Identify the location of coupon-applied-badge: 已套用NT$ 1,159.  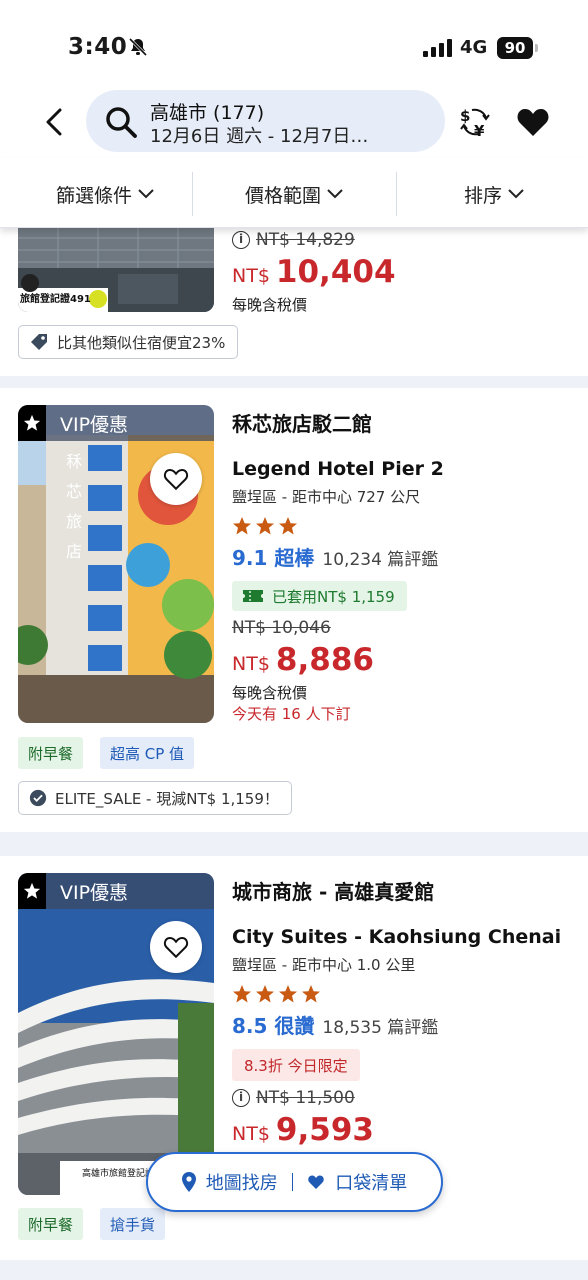
(319, 596).